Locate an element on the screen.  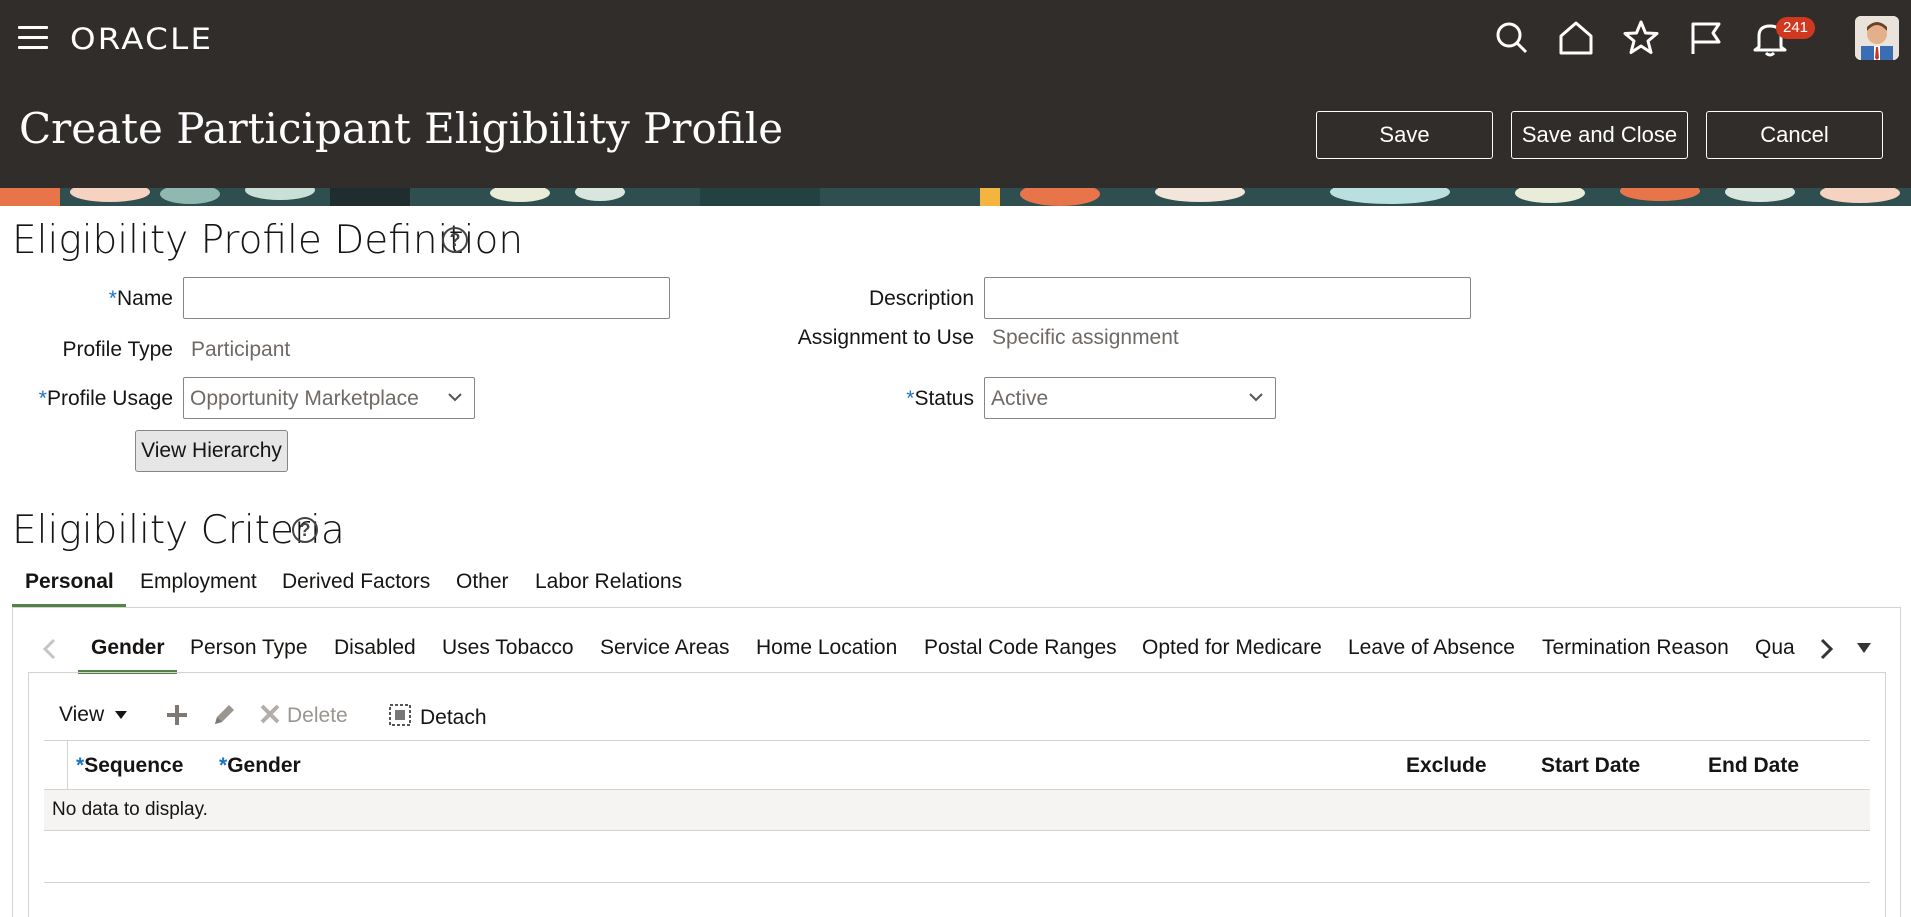
favorites-icon is located at coordinates (1641, 38).